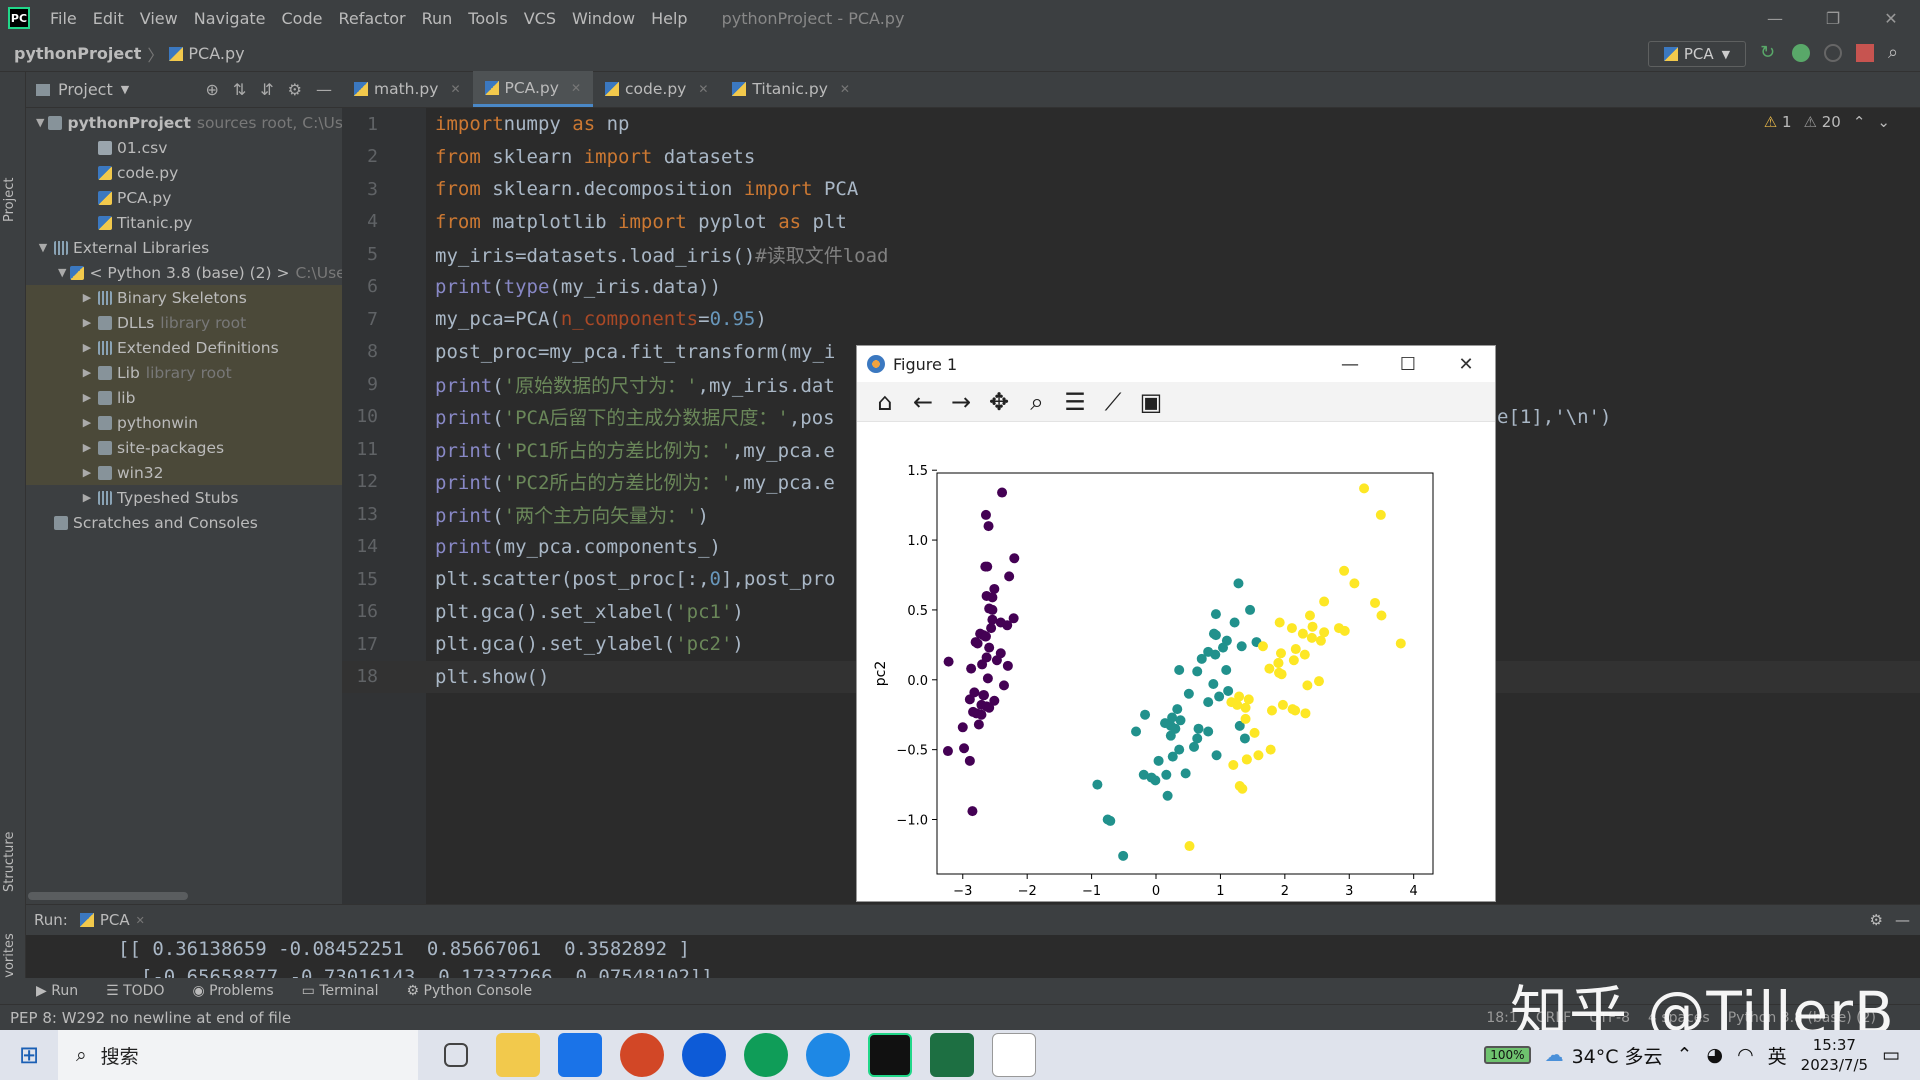 Image resolution: width=1920 pixels, height=1080 pixels. What do you see at coordinates (1801, 53) in the screenshot?
I see `debug-icon` at bounding box center [1801, 53].